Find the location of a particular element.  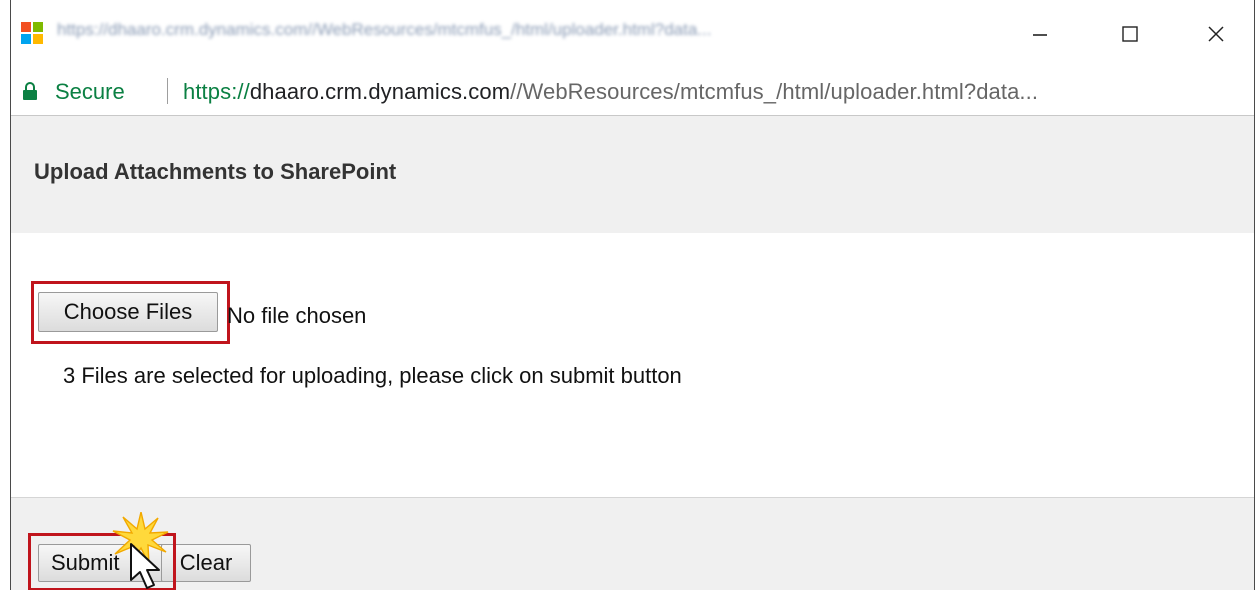

close-icon is located at coordinates (1216, 34).